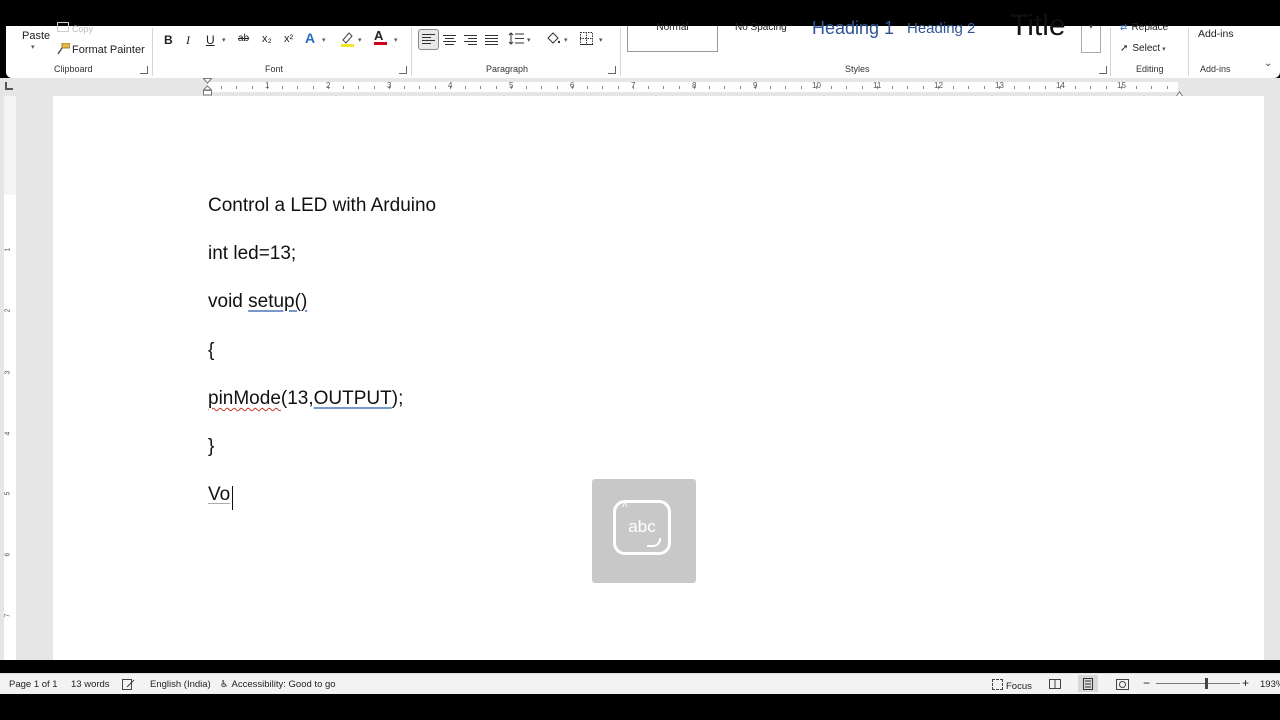  I want to click on web-layout-button, so click(1122, 686).